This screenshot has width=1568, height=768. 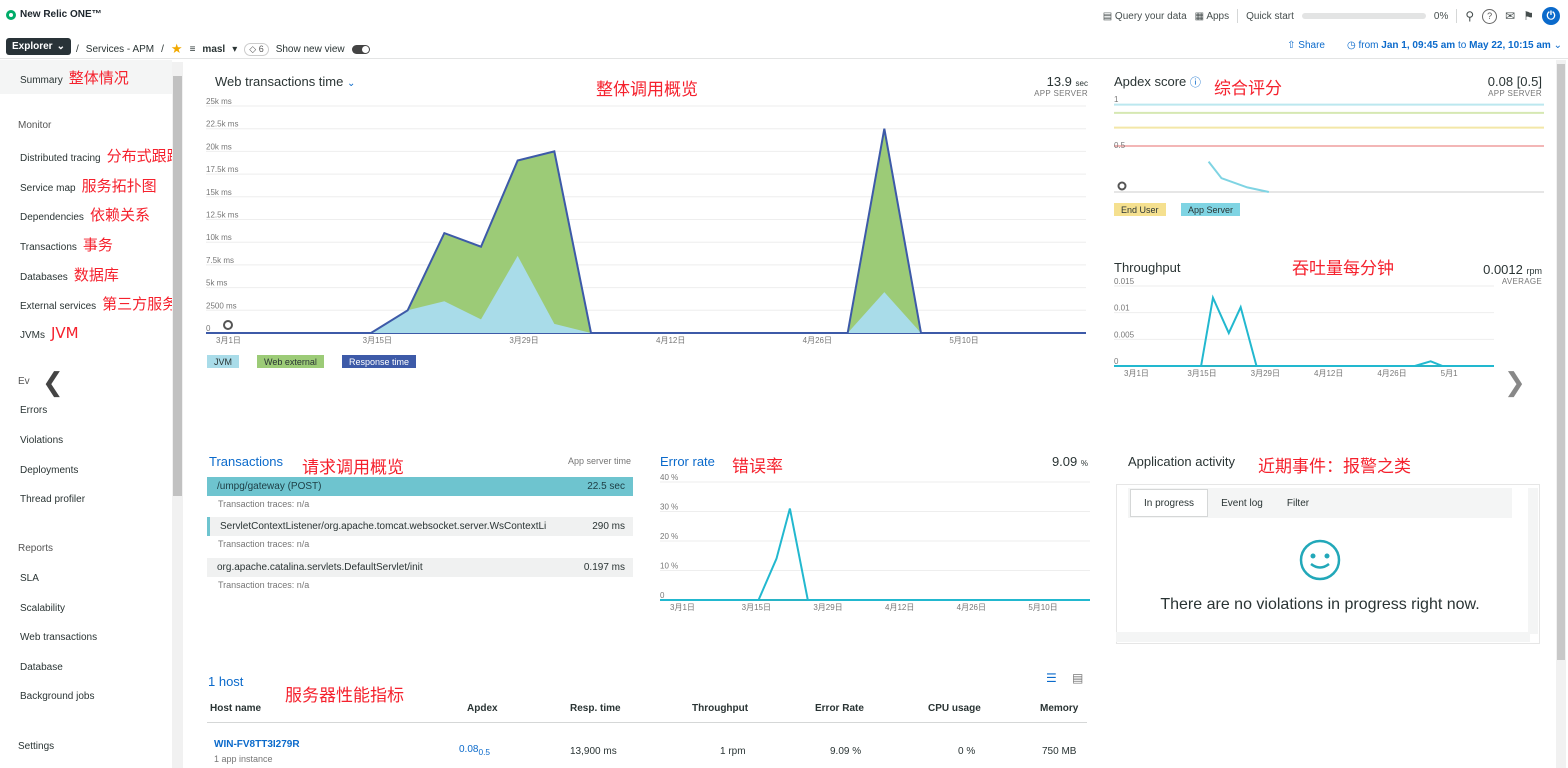 What do you see at coordinates (670, 340) in the screenshot?
I see `x-tick-label: 4月12日` at bounding box center [670, 340].